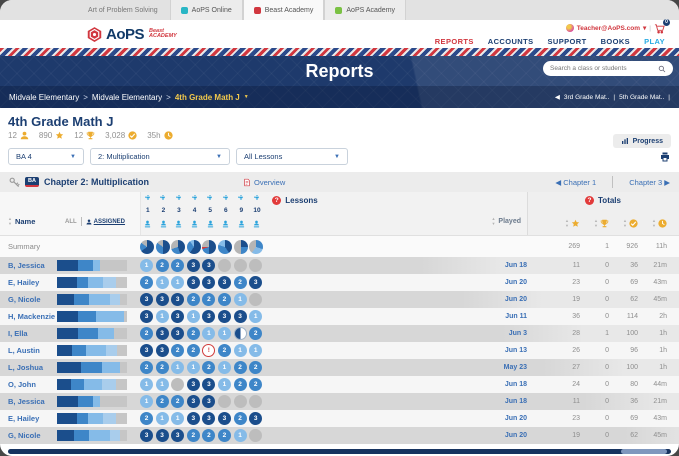  What do you see at coordinates (511, 41) in the screenshot?
I see `nav-accounts: ACCOUNTS` at bounding box center [511, 41].